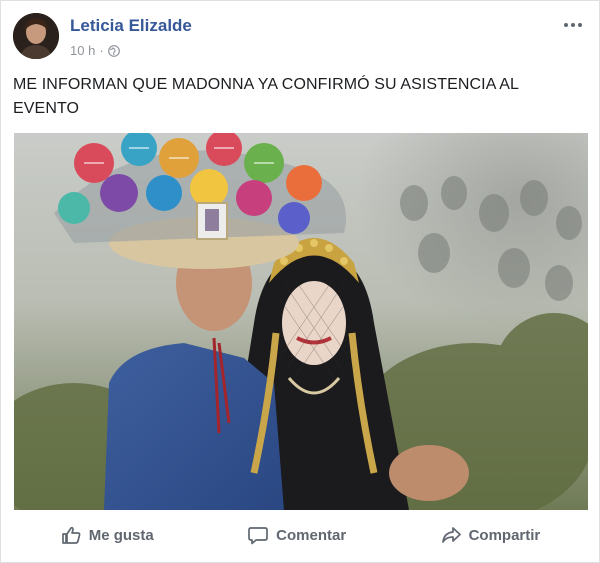  What do you see at coordinates (36, 36) in the screenshot?
I see `avatar` at bounding box center [36, 36].